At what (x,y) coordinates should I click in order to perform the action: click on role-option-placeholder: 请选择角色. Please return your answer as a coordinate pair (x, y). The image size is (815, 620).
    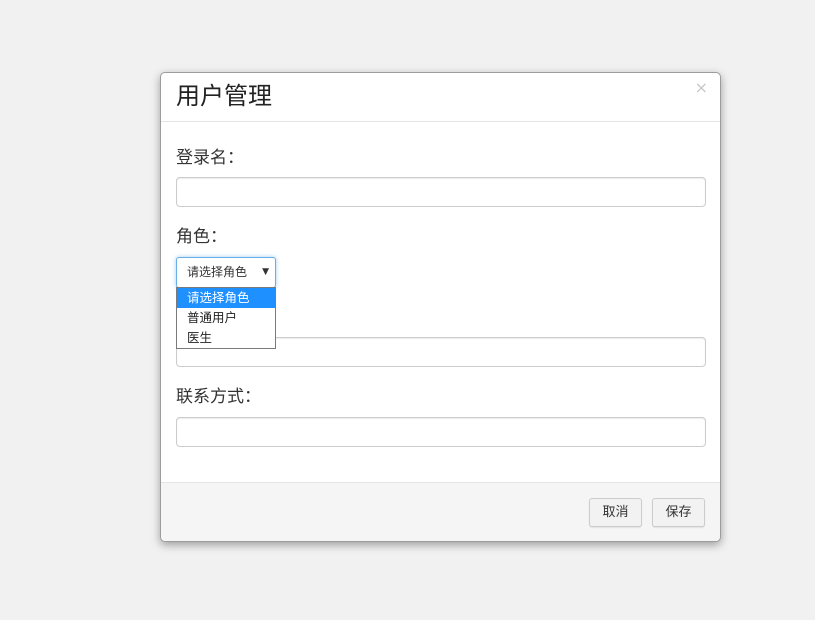
    Looking at the image, I should click on (226, 298).